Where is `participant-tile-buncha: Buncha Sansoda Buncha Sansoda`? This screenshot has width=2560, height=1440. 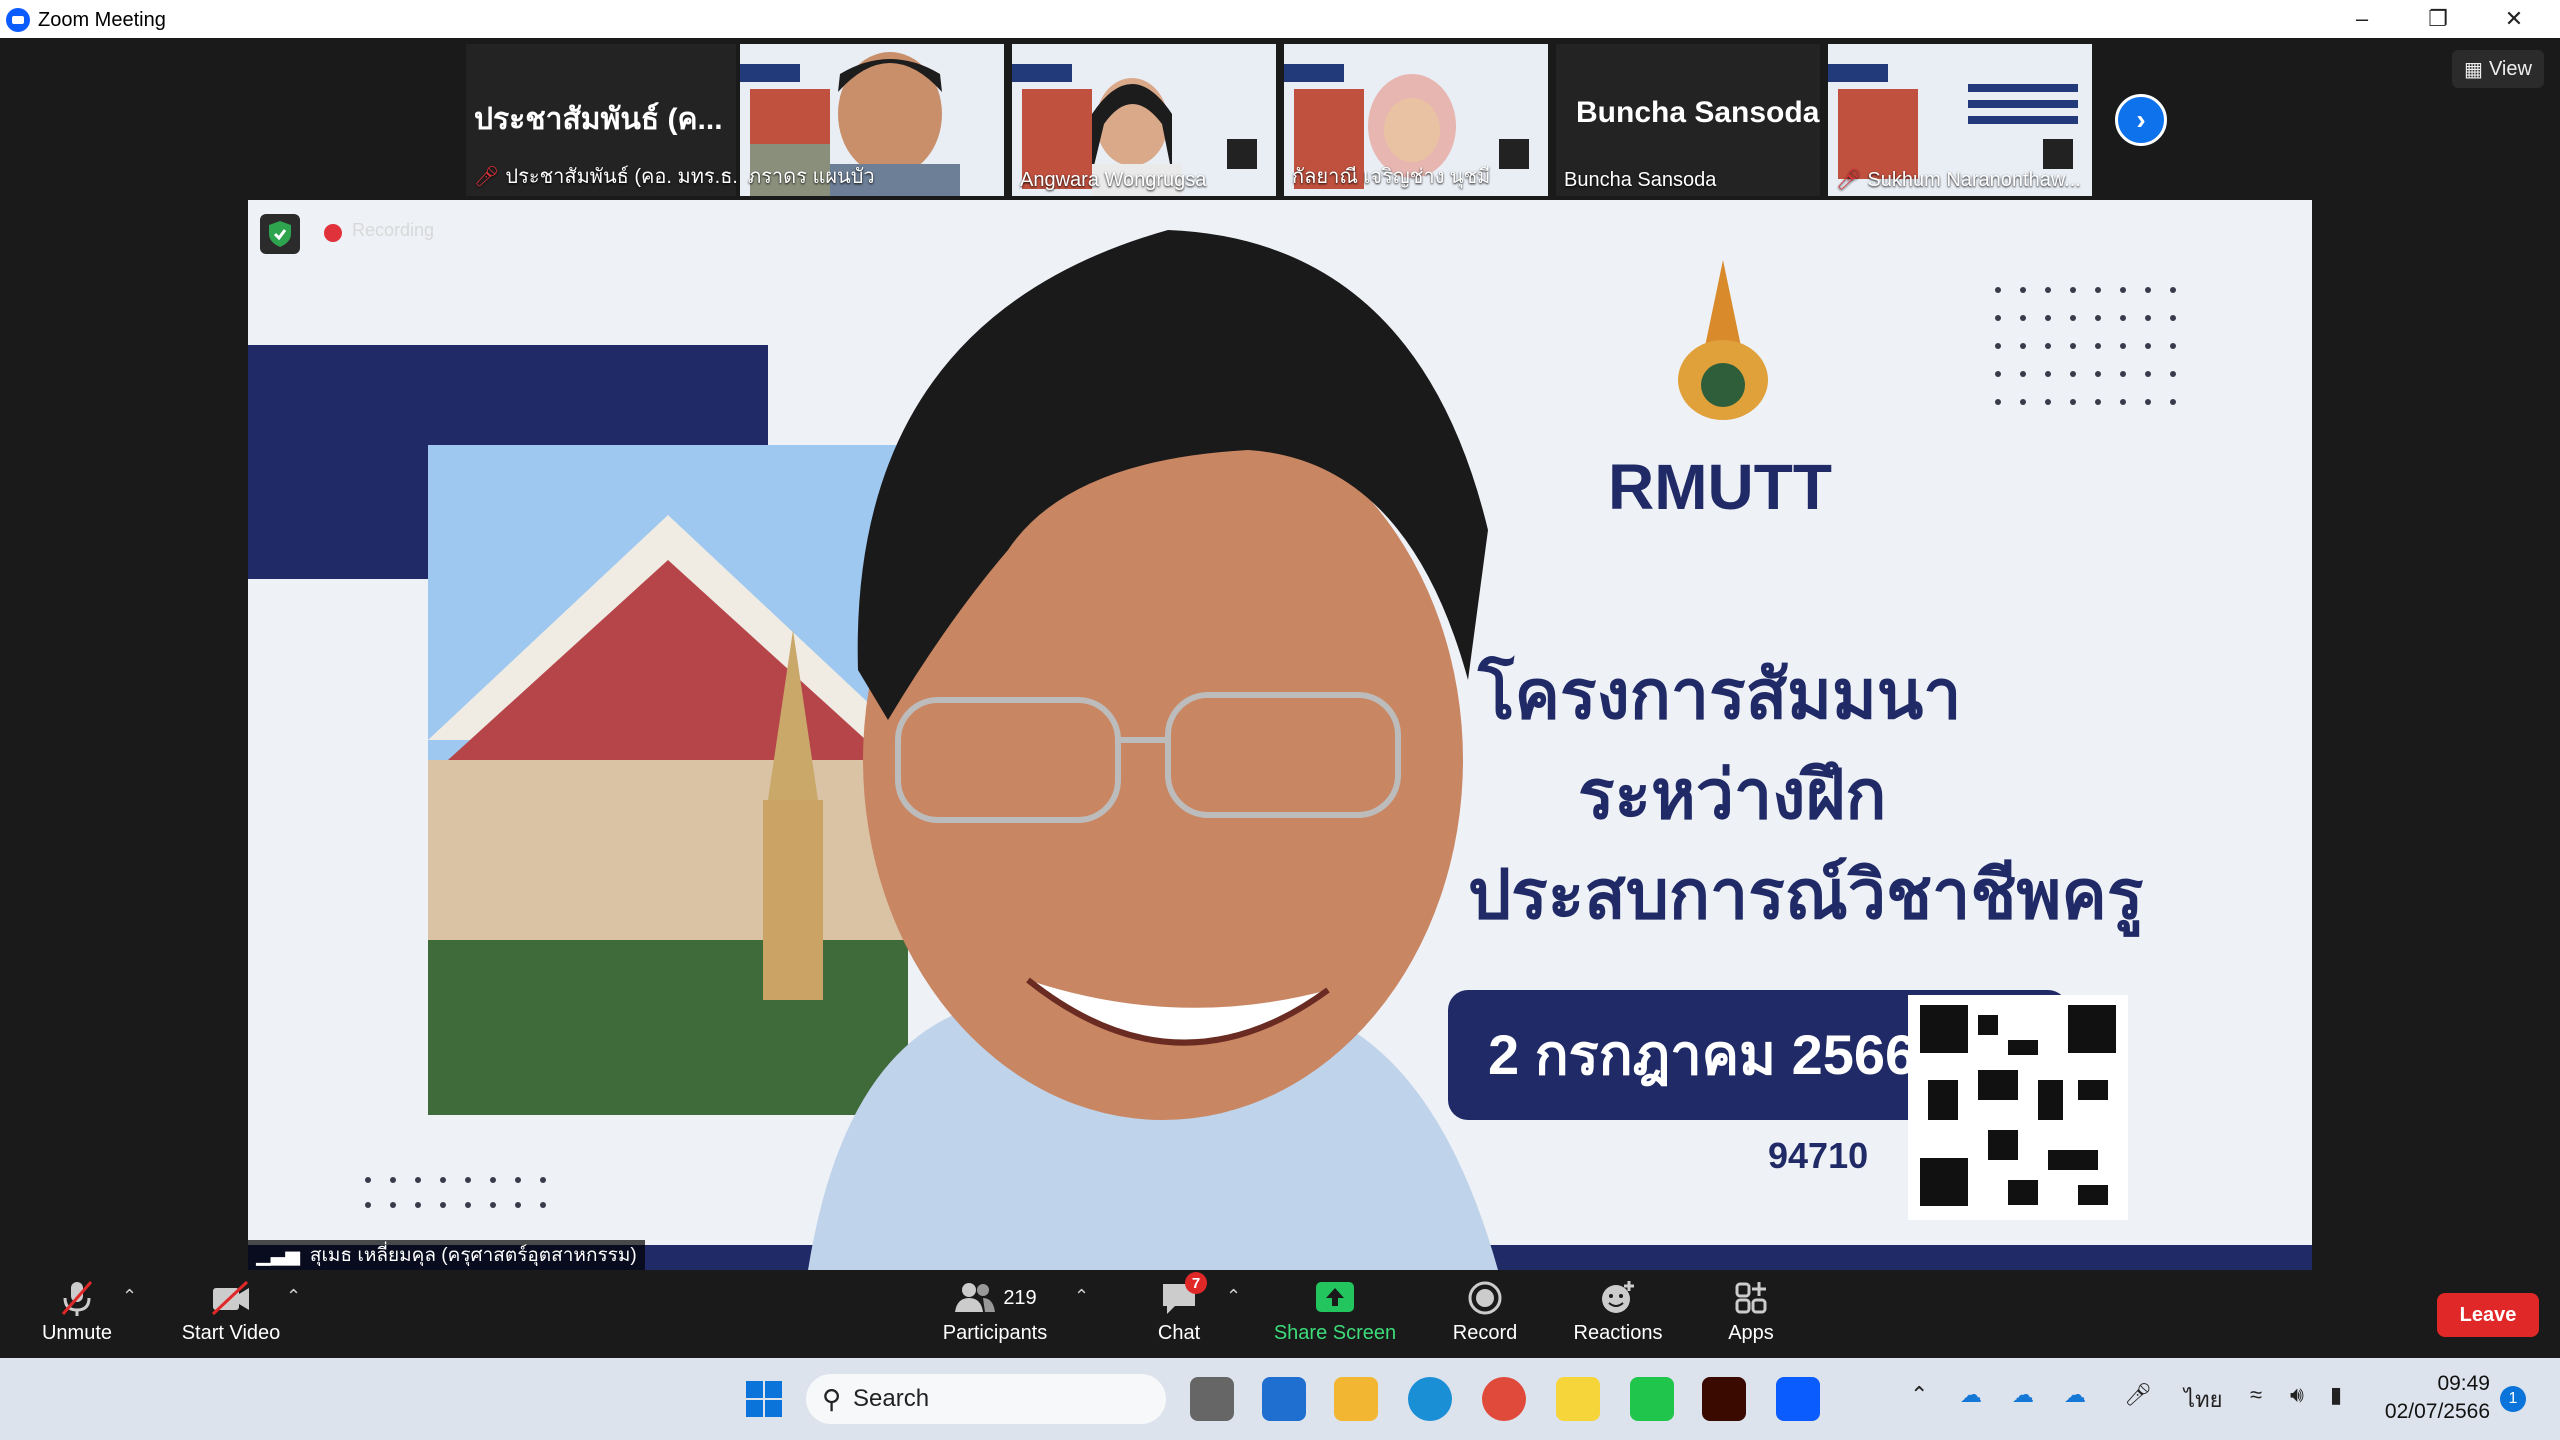 participant-tile-buncha: Buncha Sansoda Buncha Sansoda is located at coordinates (1688, 120).